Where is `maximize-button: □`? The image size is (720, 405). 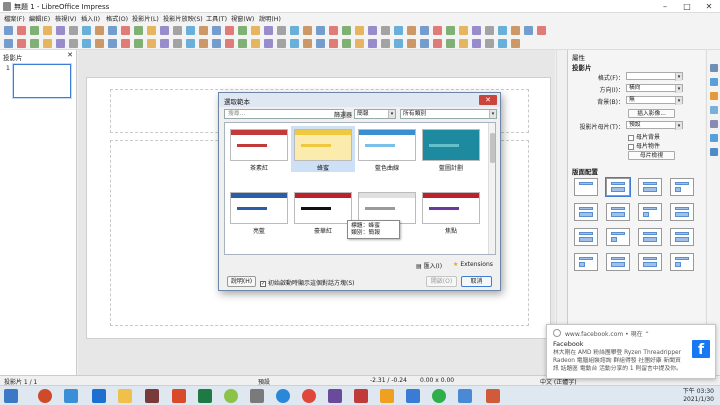 maximize-button: □ is located at coordinates (687, 6).